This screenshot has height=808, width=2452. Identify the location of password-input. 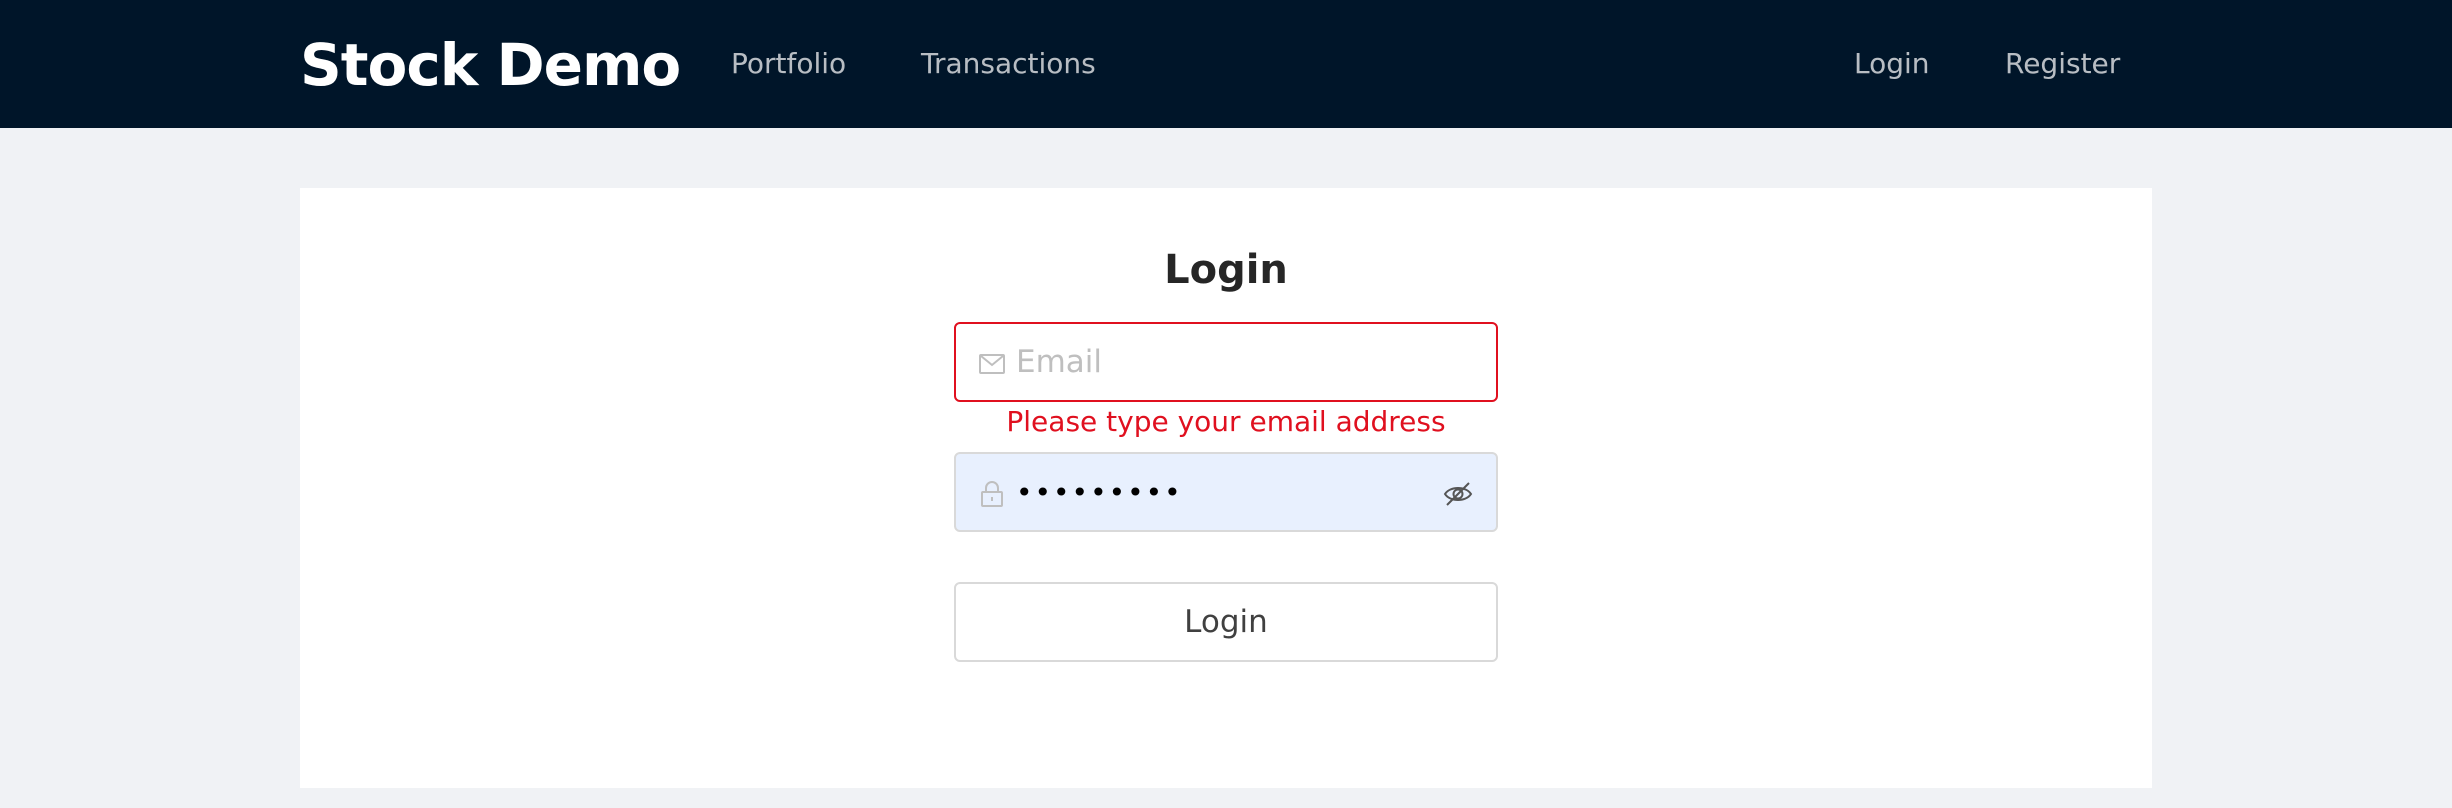
(1216, 492).